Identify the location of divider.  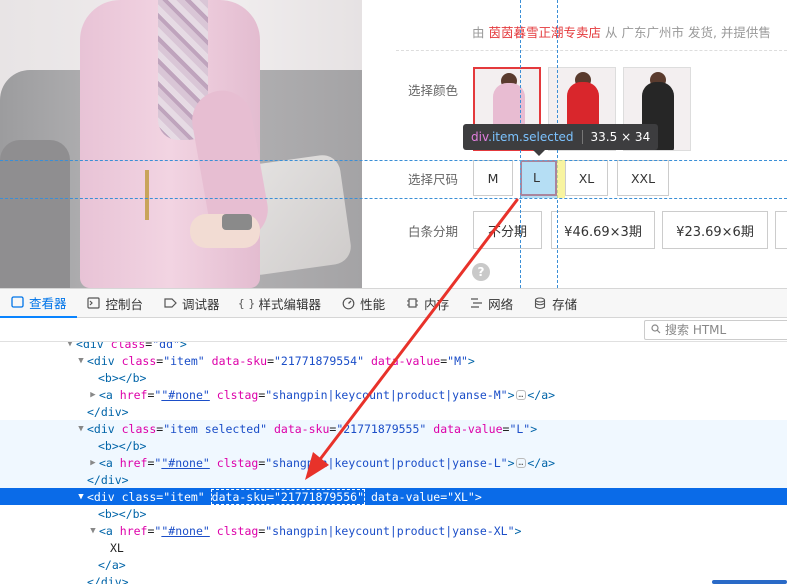
(591, 50).